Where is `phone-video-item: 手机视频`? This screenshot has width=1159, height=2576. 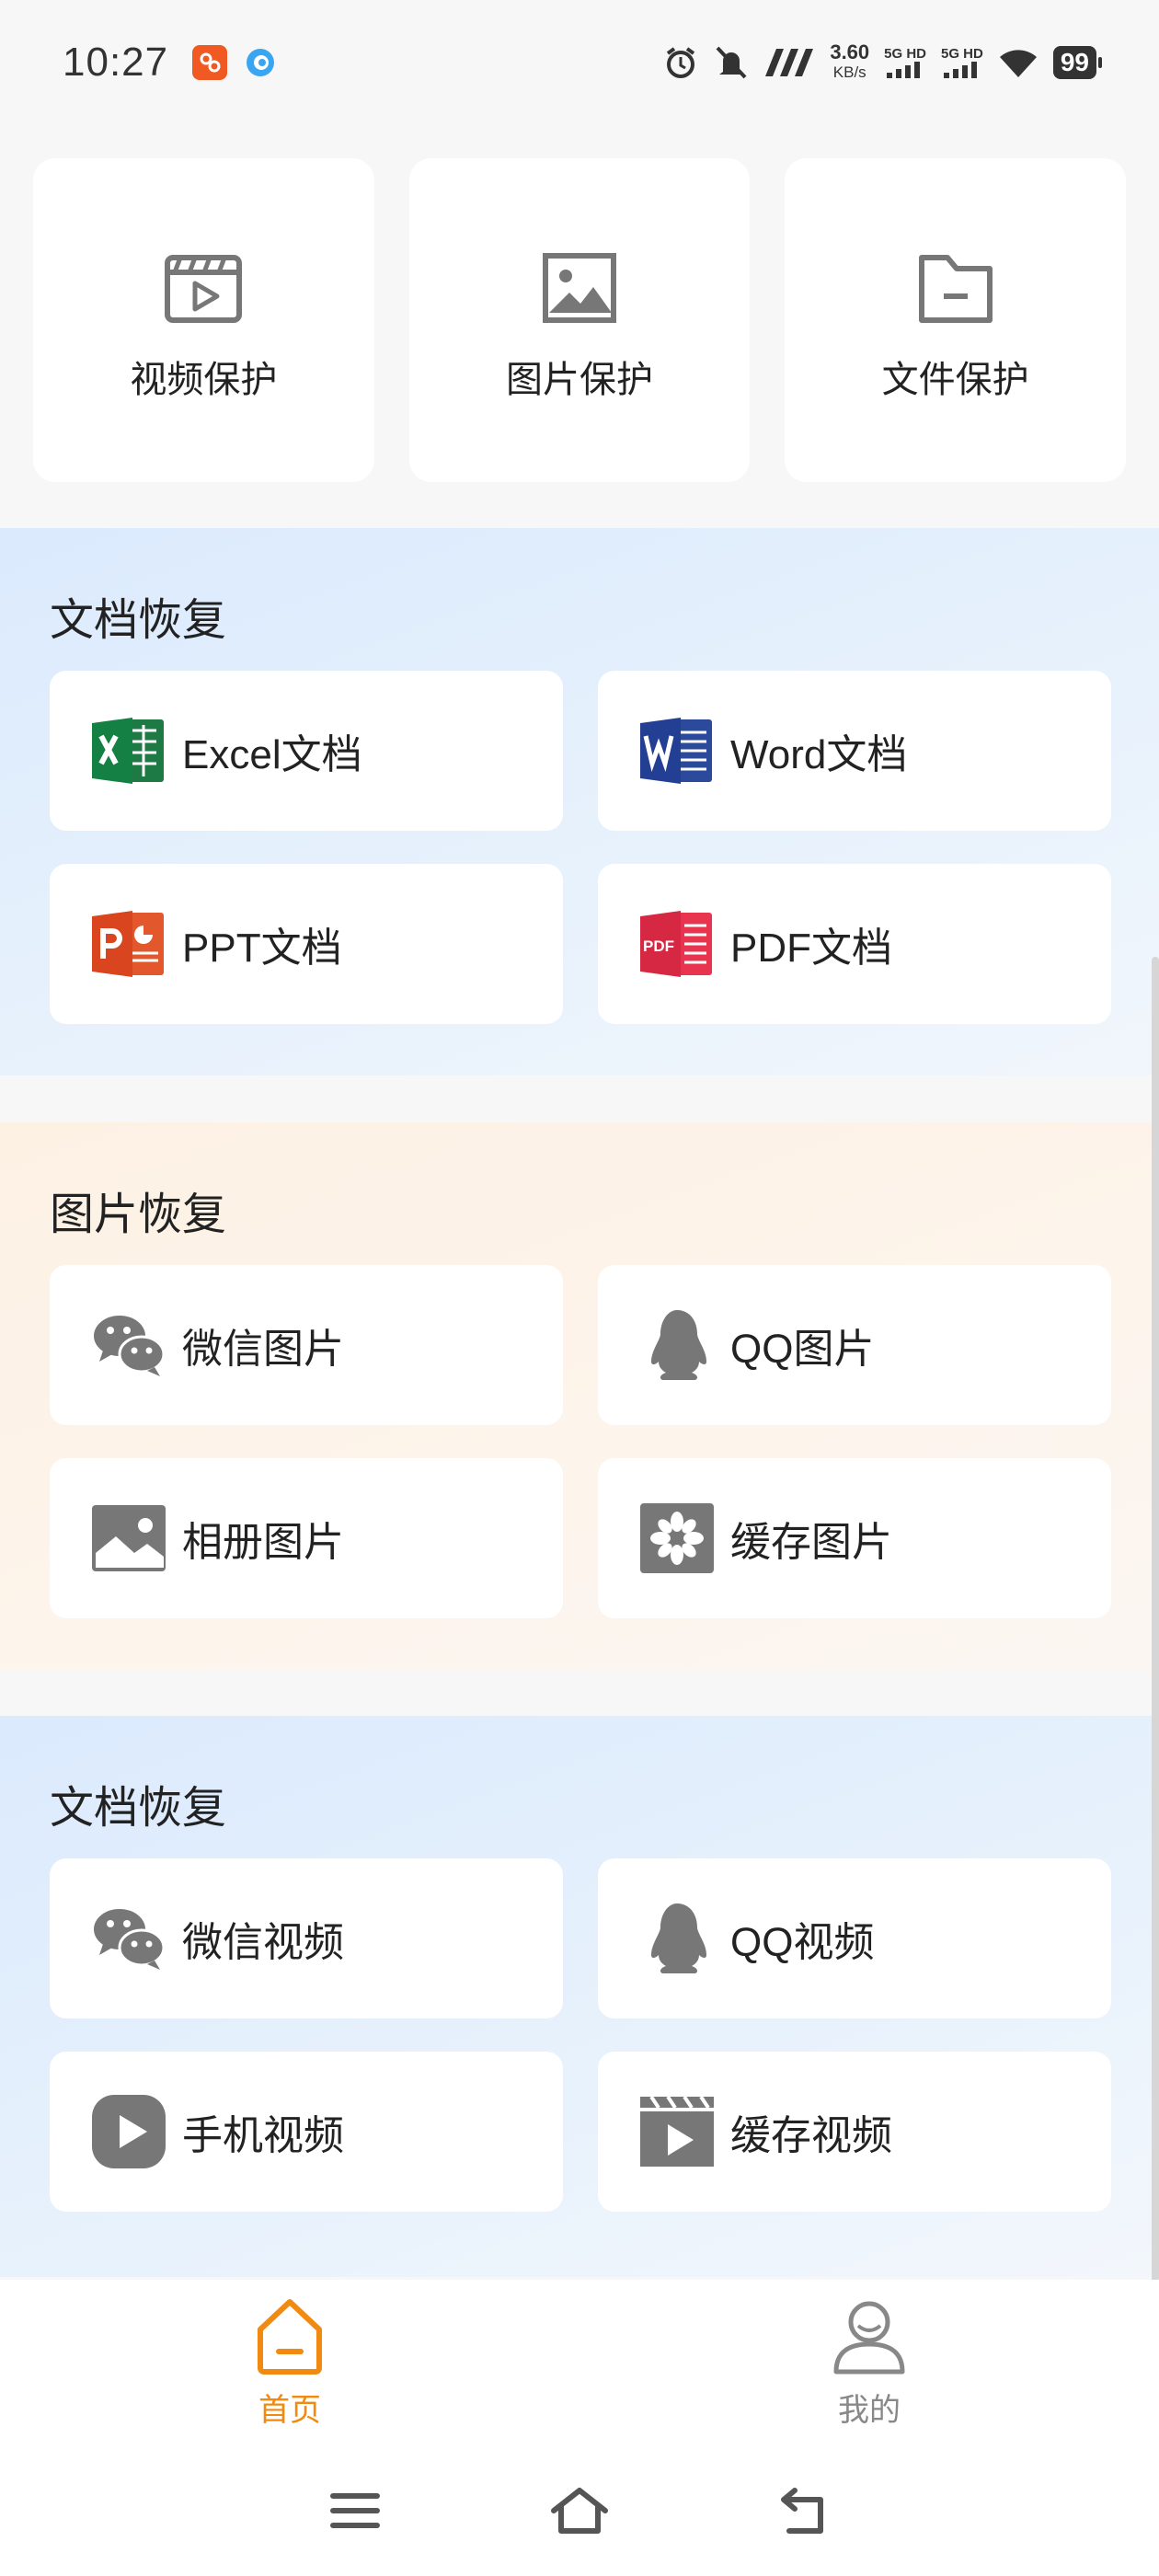 phone-video-item: 手机视频 is located at coordinates (306, 2132).